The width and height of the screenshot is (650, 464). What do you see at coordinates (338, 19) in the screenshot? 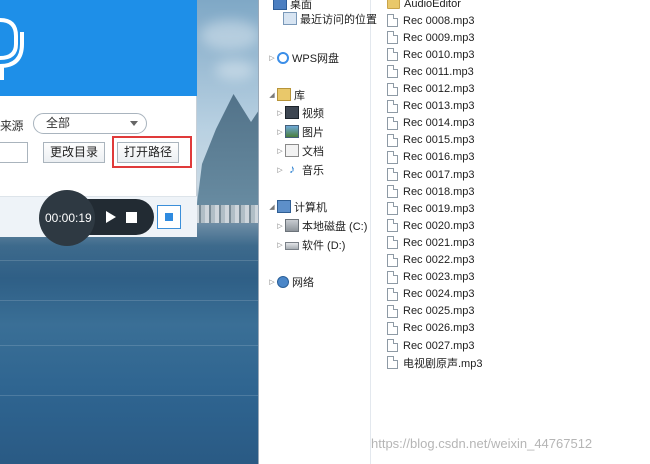
I see `nav-label: 最近访问的位置` at bounding box center [338, 19].